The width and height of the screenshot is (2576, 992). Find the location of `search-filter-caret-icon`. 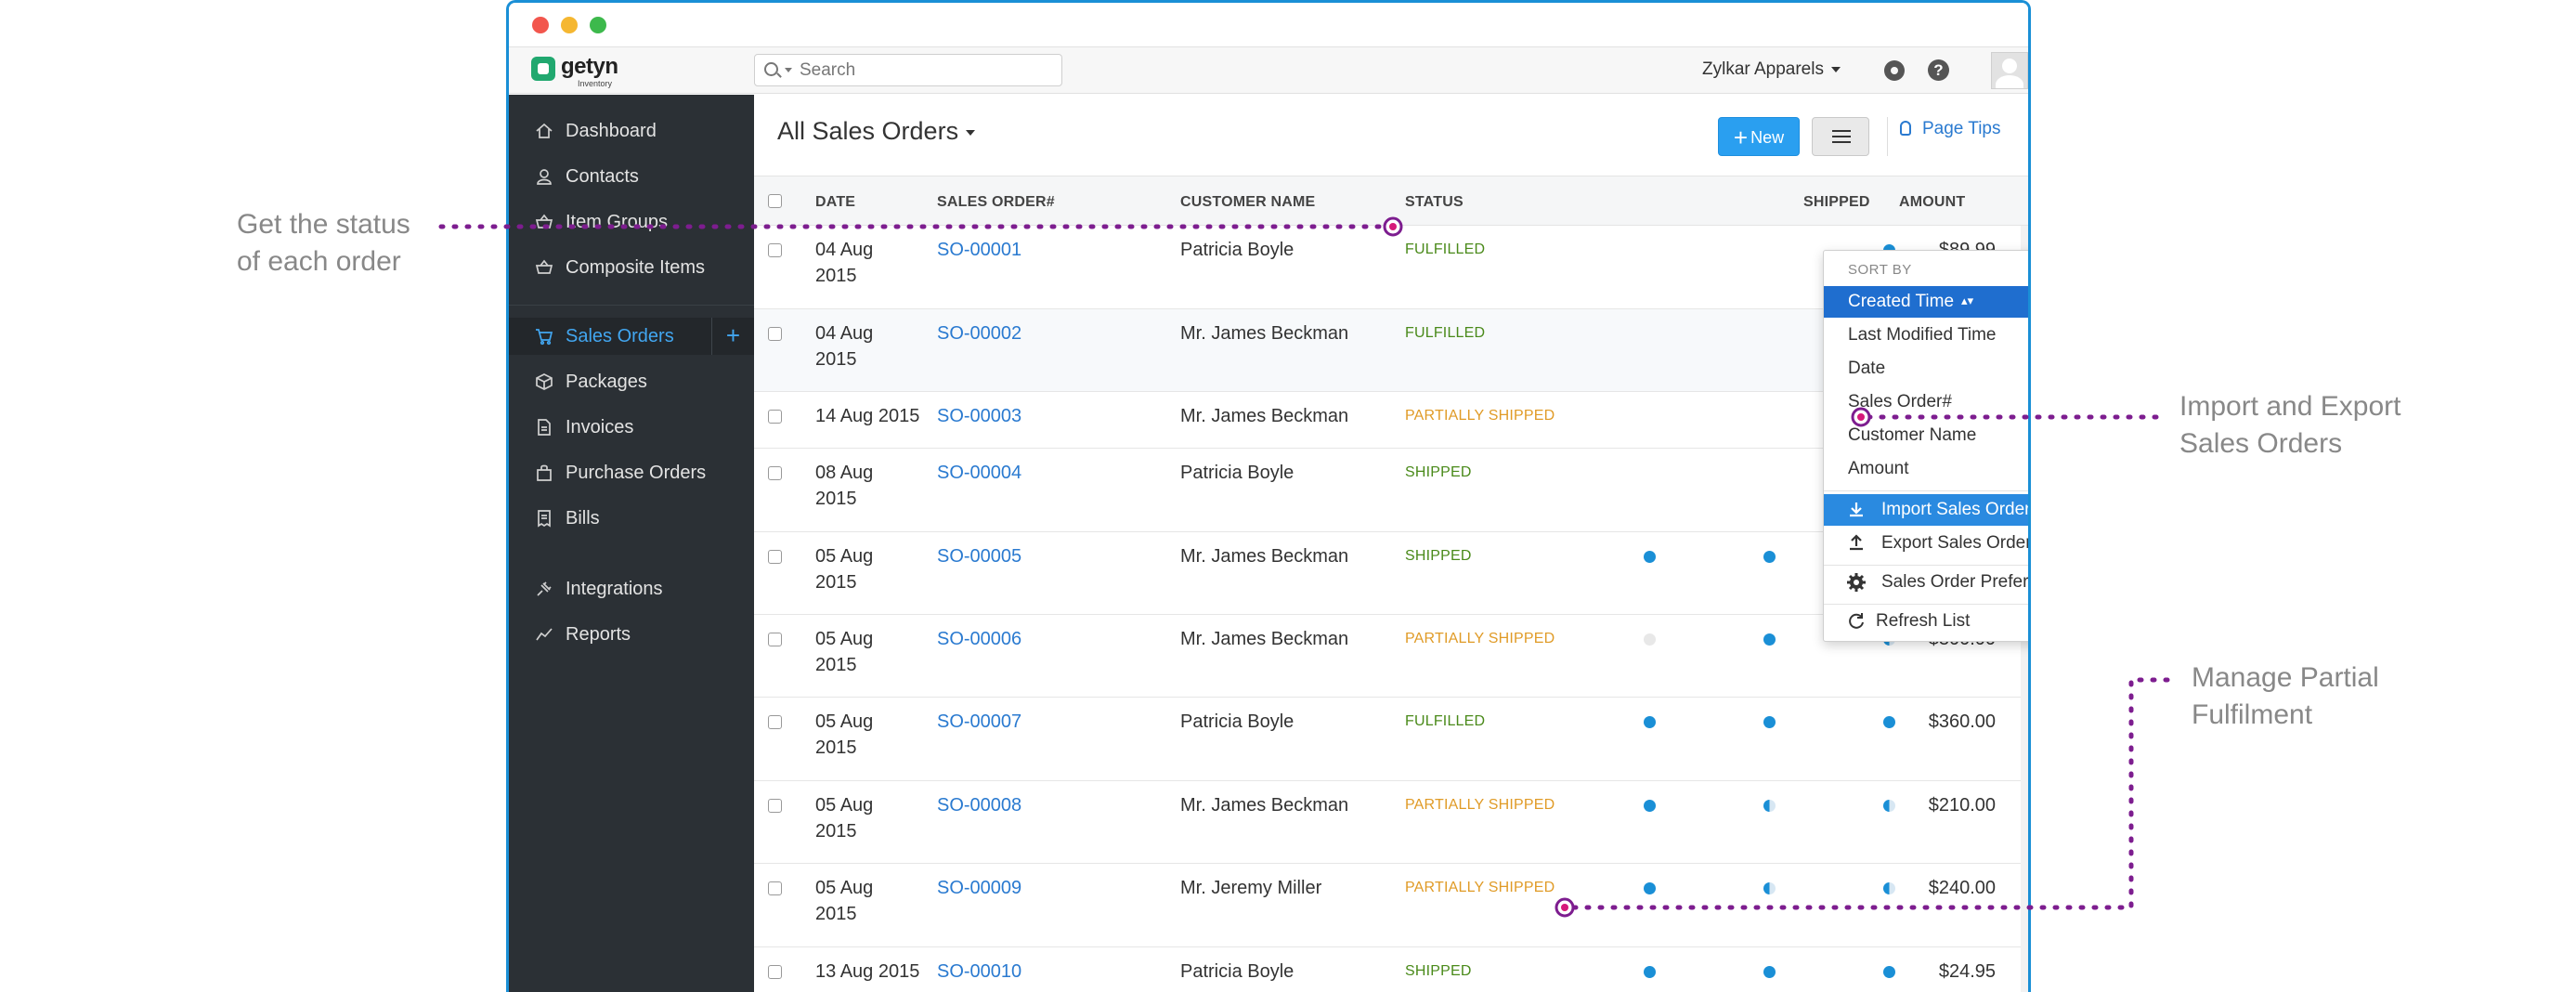

search-filter-caret-icon is located at coordinates (788, 70).